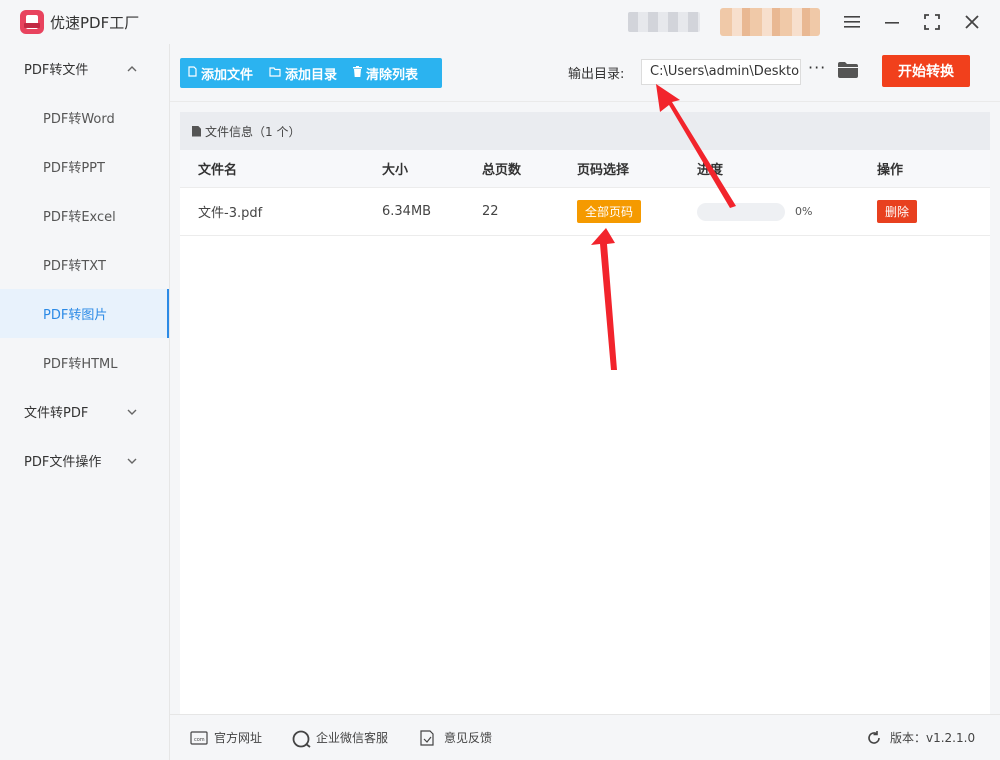 Image resolution: width=1000 pixels, height=760 pixels. I want to click on add-file-label: 添加文件, so click(227, 75).